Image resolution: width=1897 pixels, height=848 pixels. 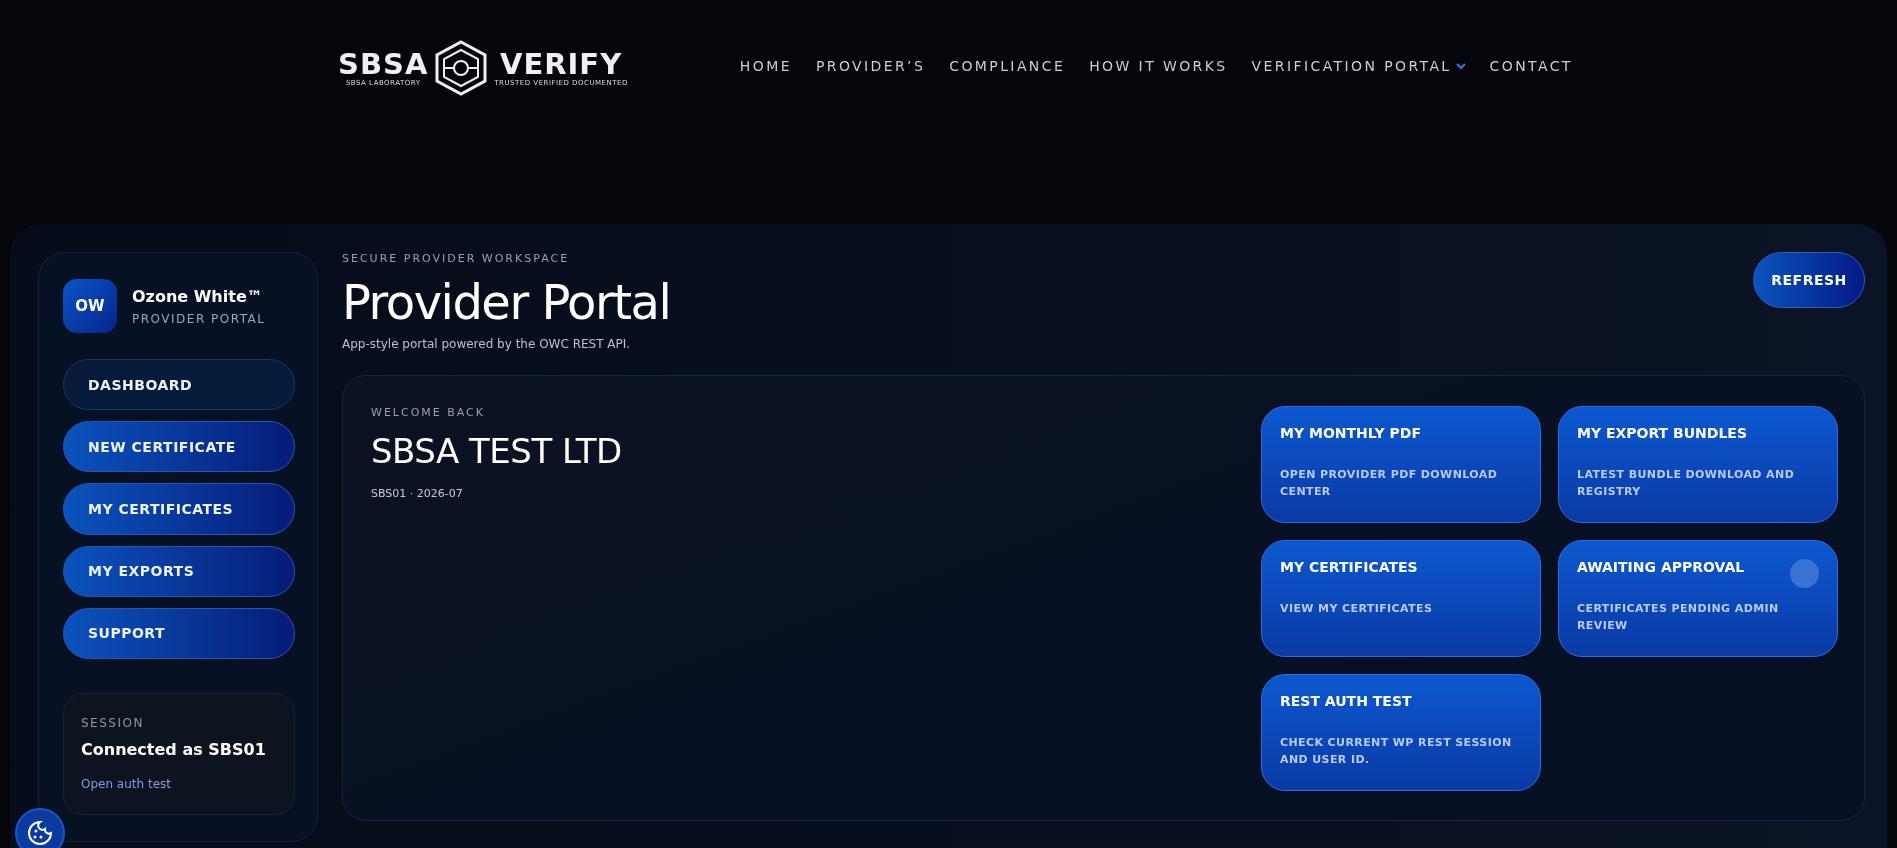 I want to click on tile-description: CHECK CURRENT WP REST SESSION AND USER ID., so click(x=1396, y=751).